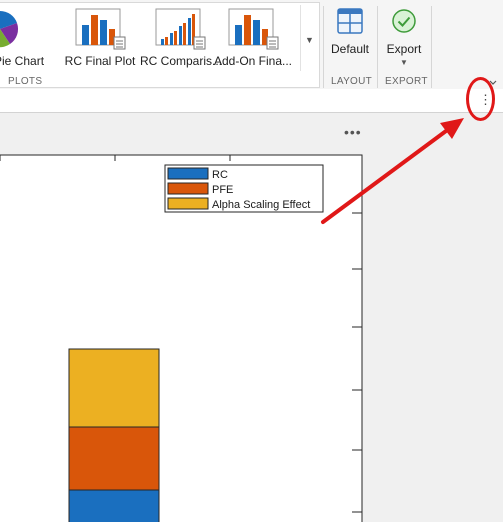  What do you see at coordinates (480, 99) in the screenshot?
I see `highlight-circle-annotation` at bounding box center [480, 99].